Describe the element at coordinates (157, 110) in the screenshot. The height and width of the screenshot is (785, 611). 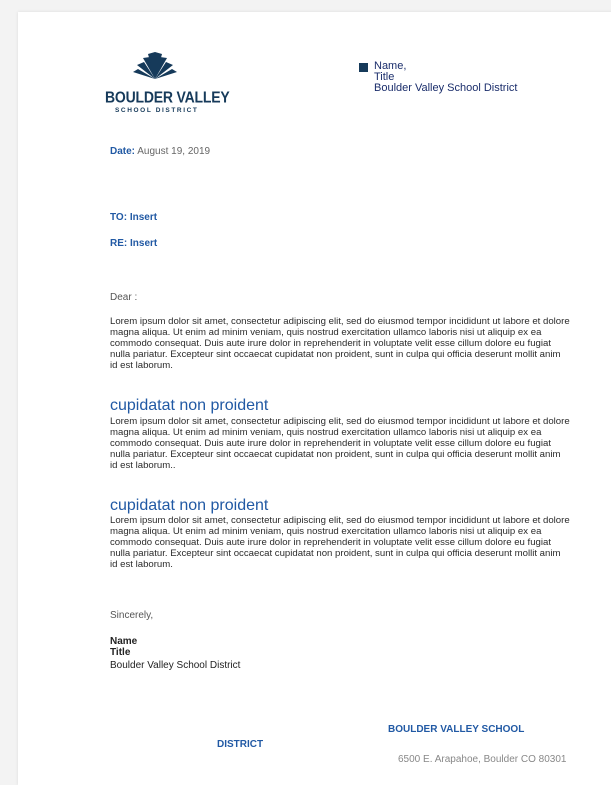
I see `logo-subtitle: SCHOOL DISTRICT` at that location.